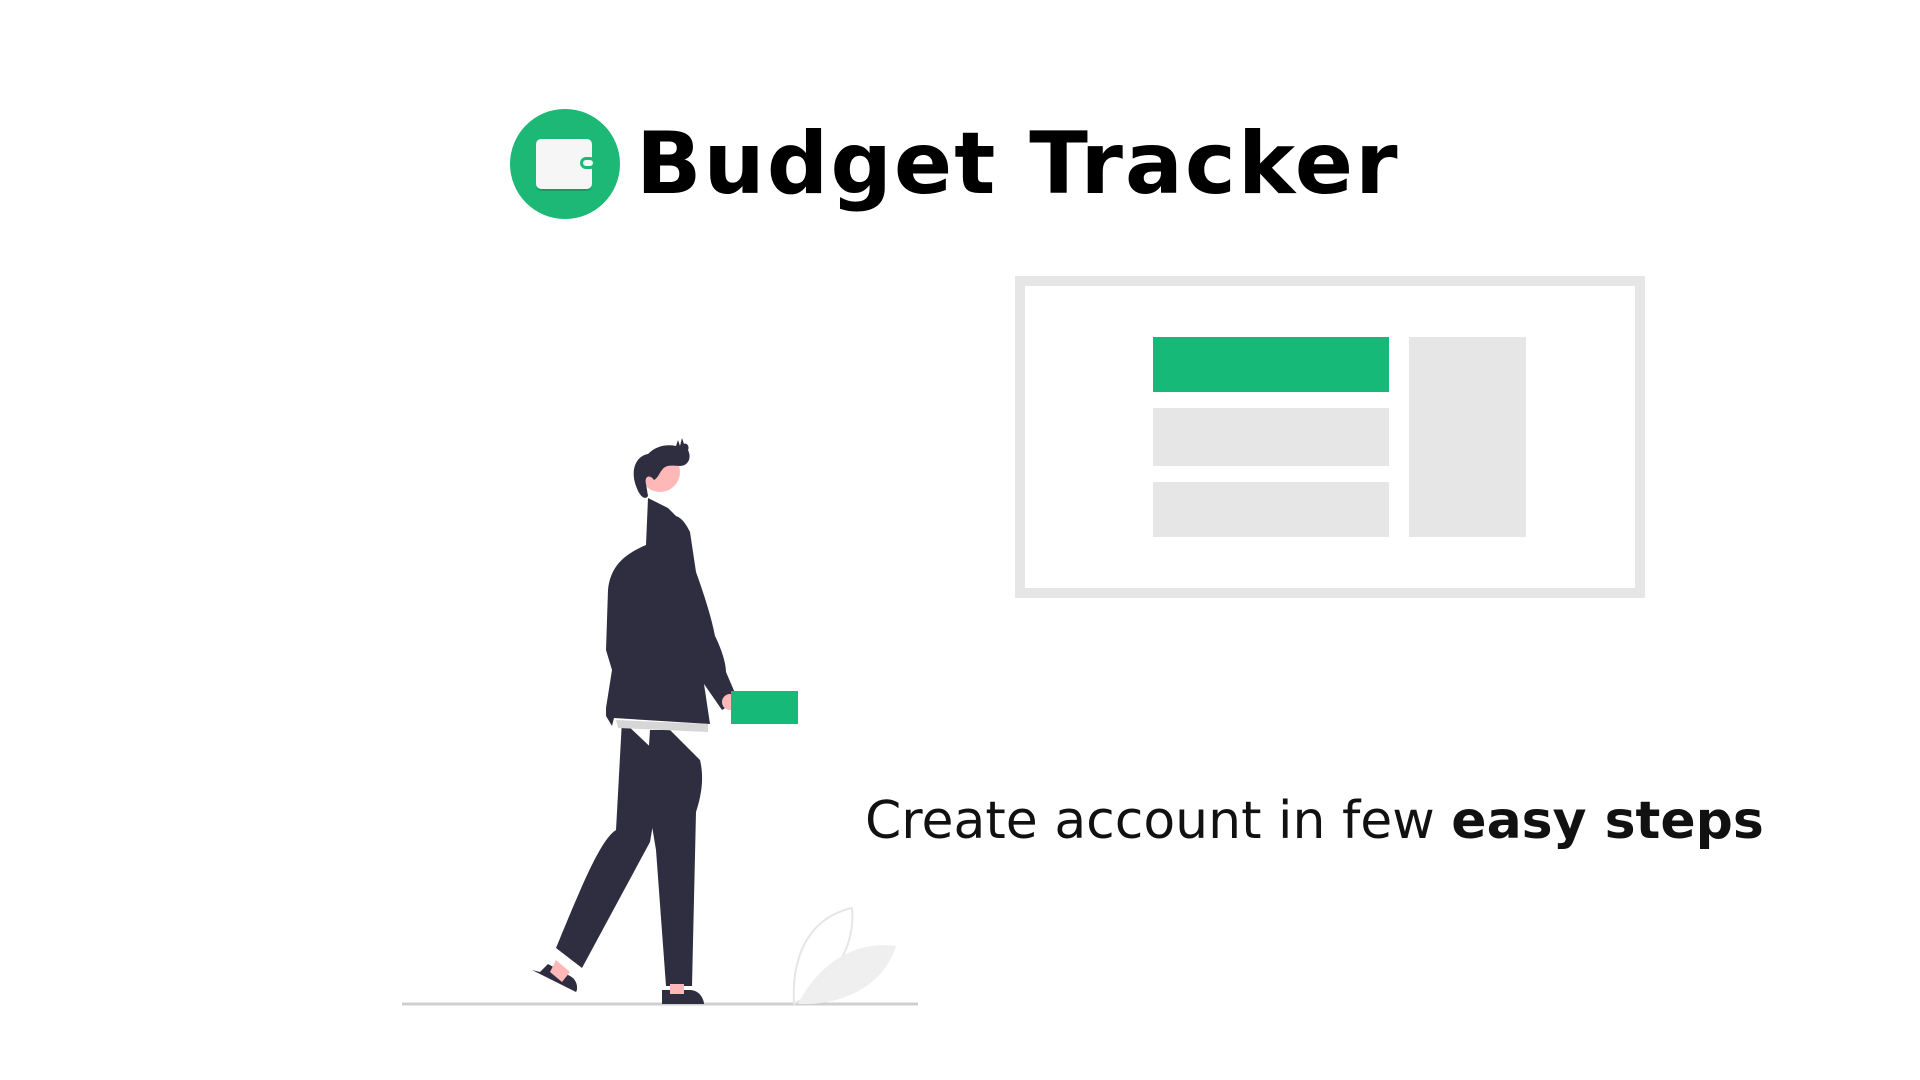 The width and height of the screenshot is (1920, 1080). I want to click on tagline-text: Create account in few, so click(1158, 821).